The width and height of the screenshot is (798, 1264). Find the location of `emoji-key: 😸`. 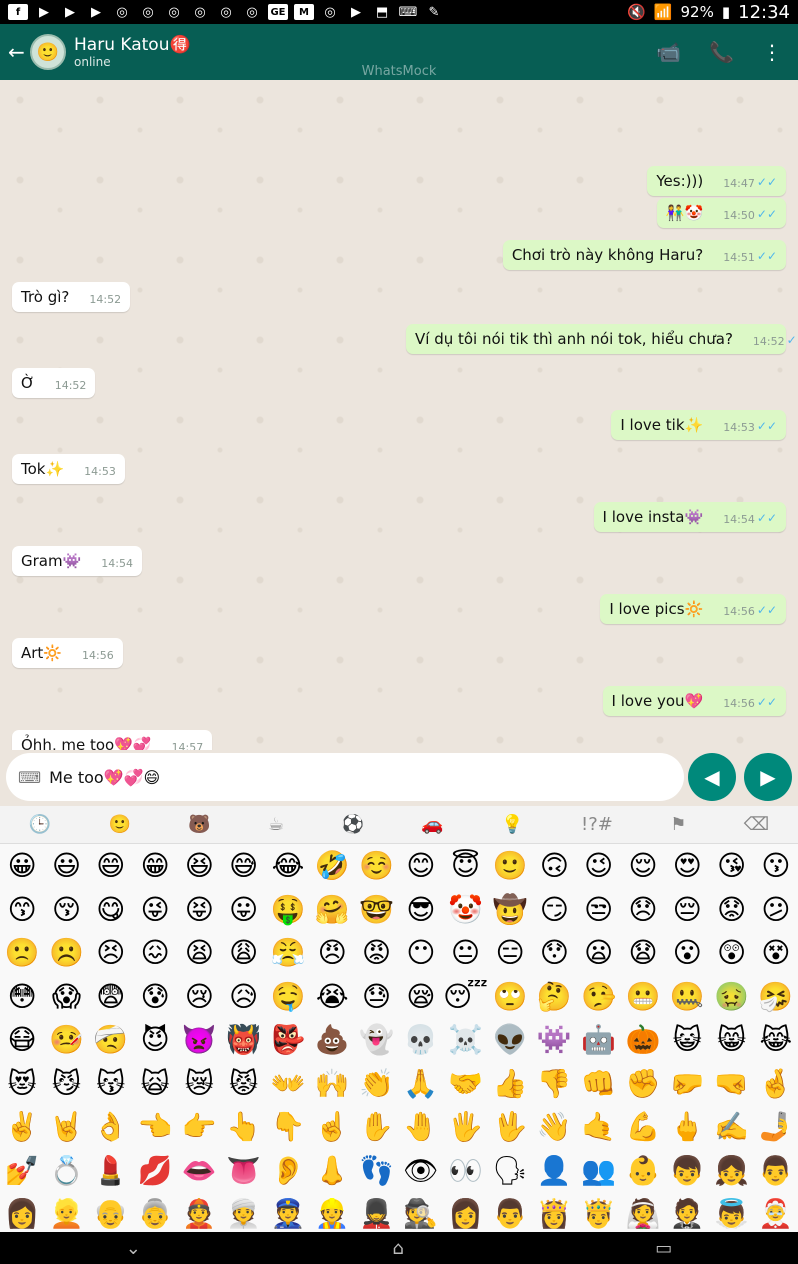

emoji-key: 😸 is located at coordinates (731, 1039).